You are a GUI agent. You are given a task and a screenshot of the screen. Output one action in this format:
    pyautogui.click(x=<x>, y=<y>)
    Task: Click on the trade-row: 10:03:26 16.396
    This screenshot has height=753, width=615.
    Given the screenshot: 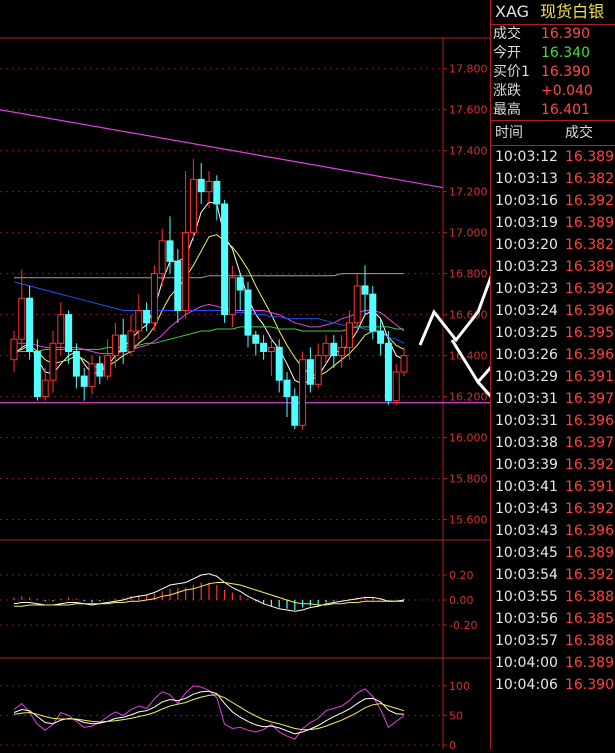 What is the action you would take?
    pyautogui.click(x=553, y=355)
    